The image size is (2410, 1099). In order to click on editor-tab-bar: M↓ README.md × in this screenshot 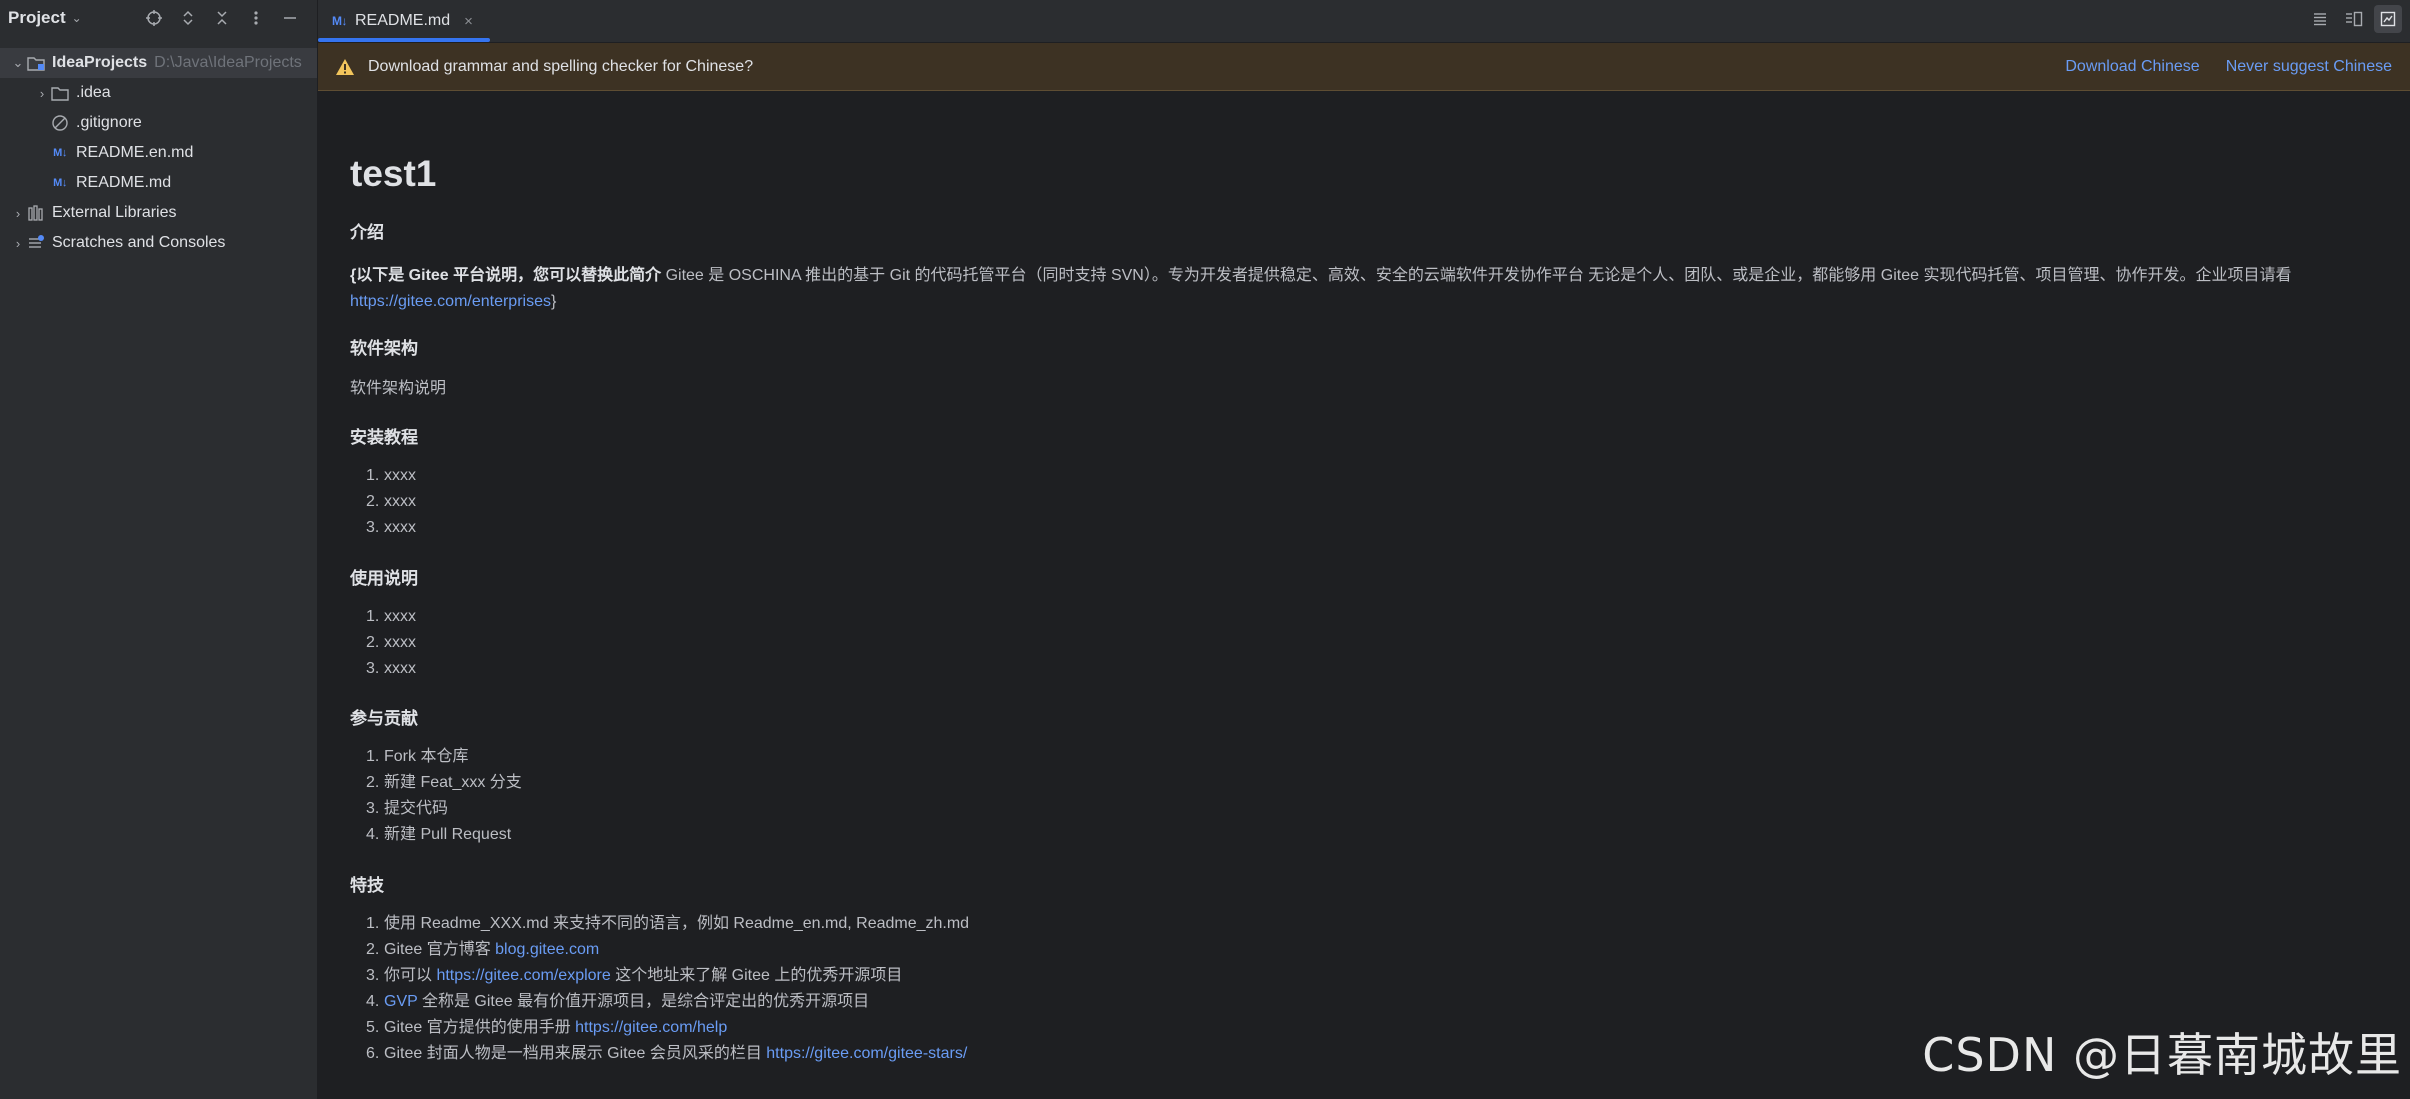, I will do `click(1364, 21)`.